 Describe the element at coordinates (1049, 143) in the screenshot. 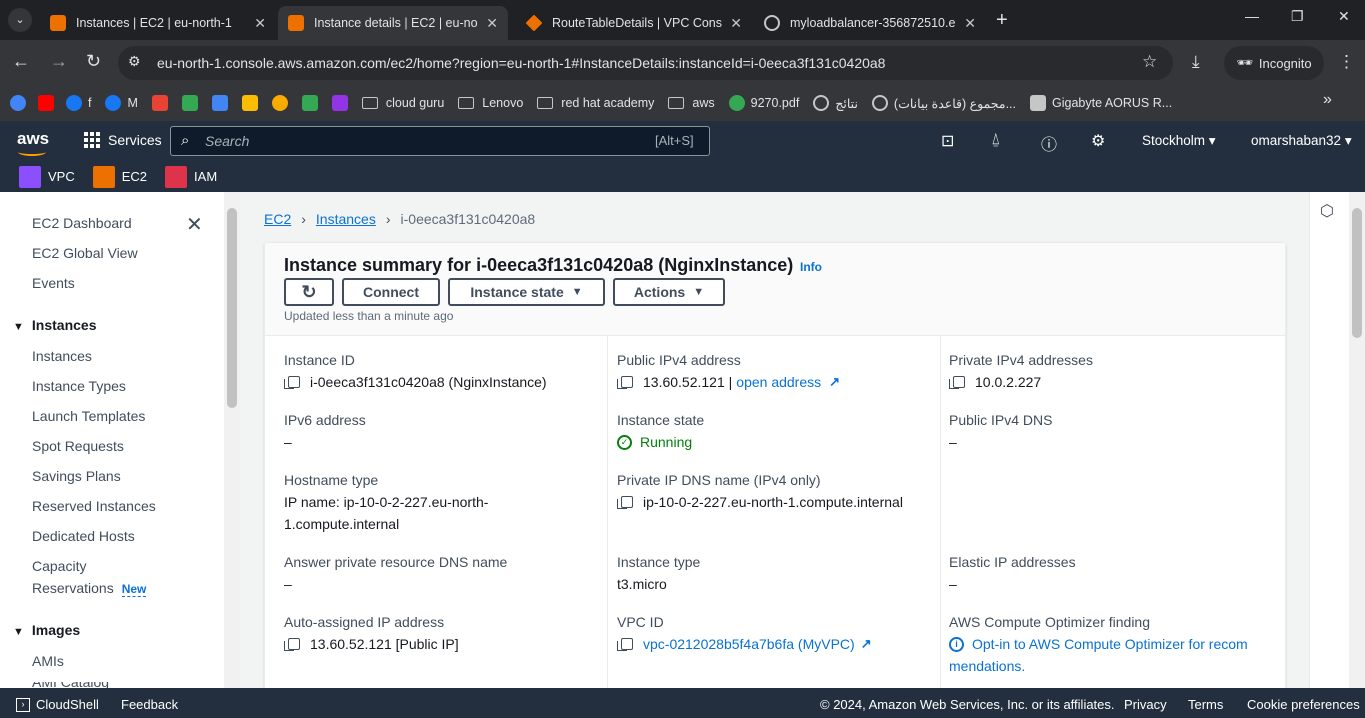

I see `help-icon: ⓘ` at that location.